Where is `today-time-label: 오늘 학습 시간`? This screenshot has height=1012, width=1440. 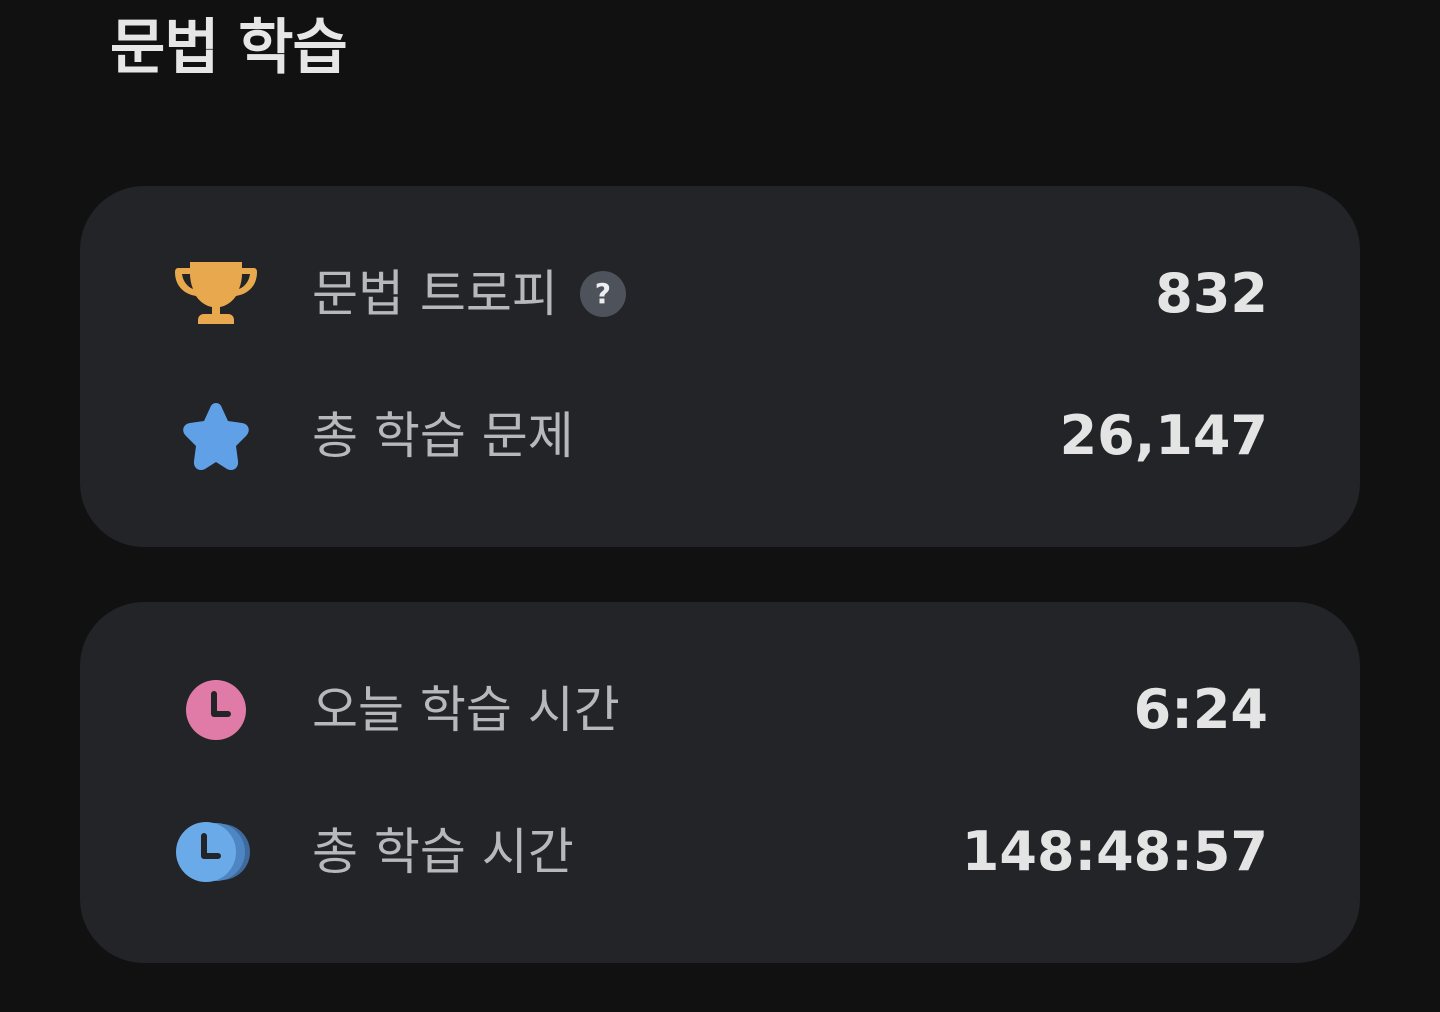 today-time-label: 오늘 학습 시간 is located at coordinates (466, 710).